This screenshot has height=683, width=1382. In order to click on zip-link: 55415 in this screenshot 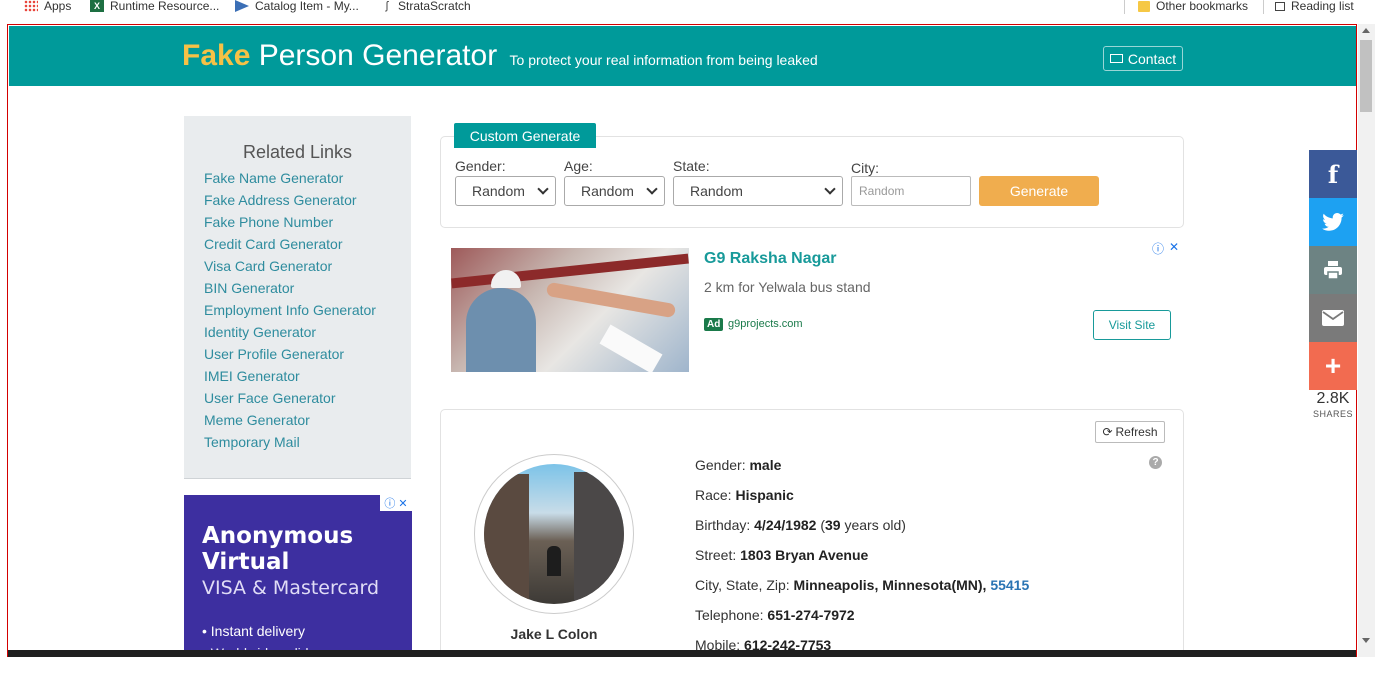, I will do `click(1009, 585)`.